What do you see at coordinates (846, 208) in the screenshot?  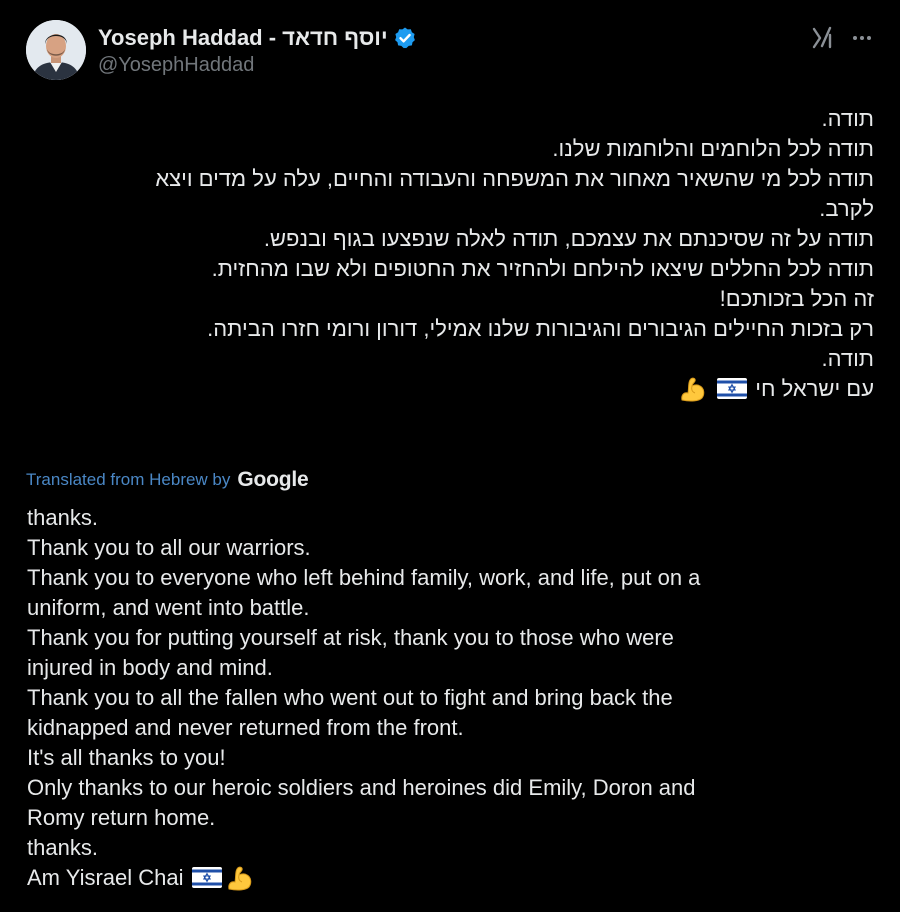 I see `hebrew-line: לקרב.` at bounding box center [846, 208].